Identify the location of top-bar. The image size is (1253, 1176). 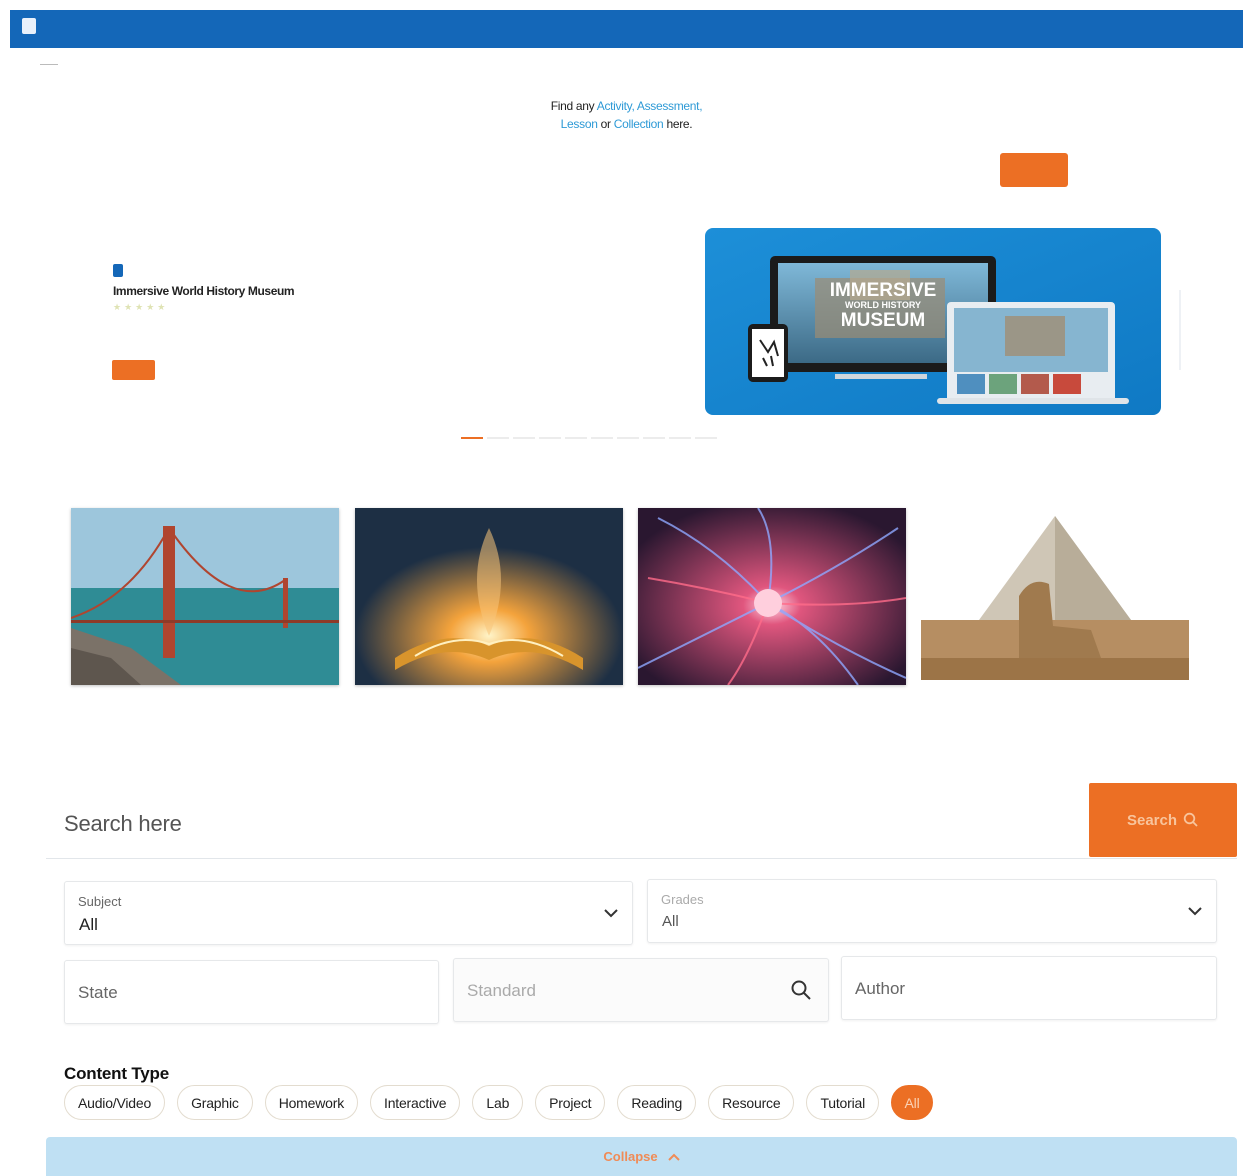
(626, 29).